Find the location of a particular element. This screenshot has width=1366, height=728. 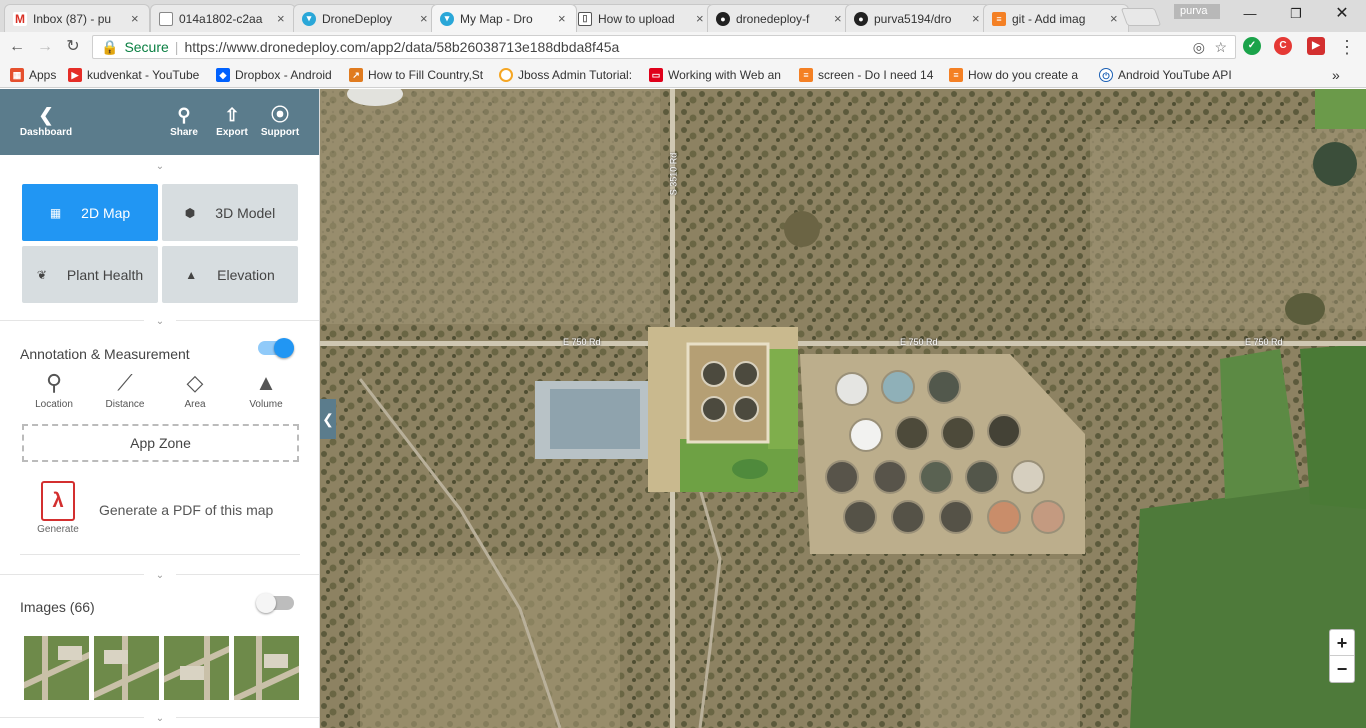

generate-pdf-button: λ Generate is located at coordinates (58, 508).